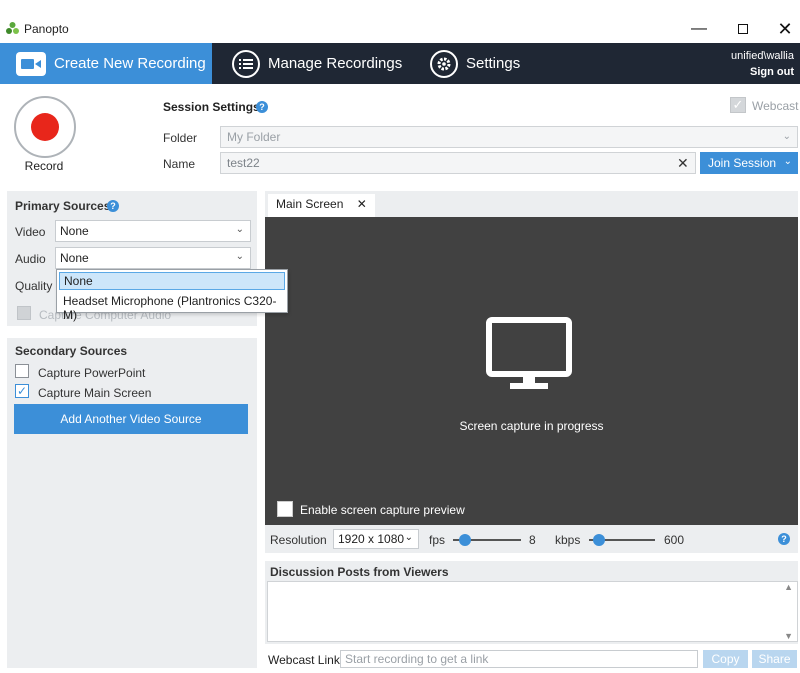 The image size is (800, 673). I want to click on share-button: Share, so click(774, 659).